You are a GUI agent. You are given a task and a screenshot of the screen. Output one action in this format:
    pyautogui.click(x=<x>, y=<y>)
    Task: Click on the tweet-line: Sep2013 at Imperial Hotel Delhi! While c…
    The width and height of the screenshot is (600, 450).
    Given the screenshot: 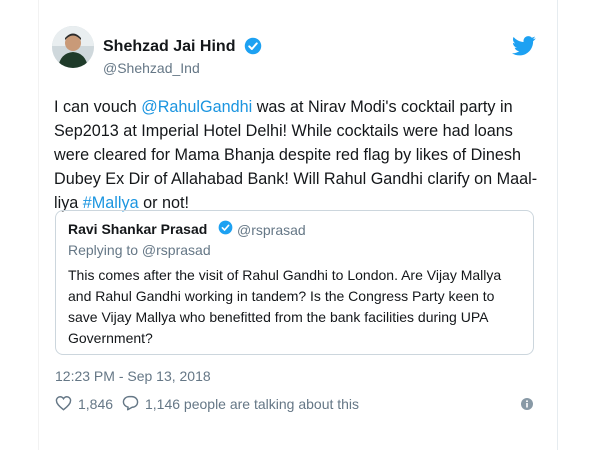 What is the action you would take?
    pyautogui.click(x=300, y=131)
    